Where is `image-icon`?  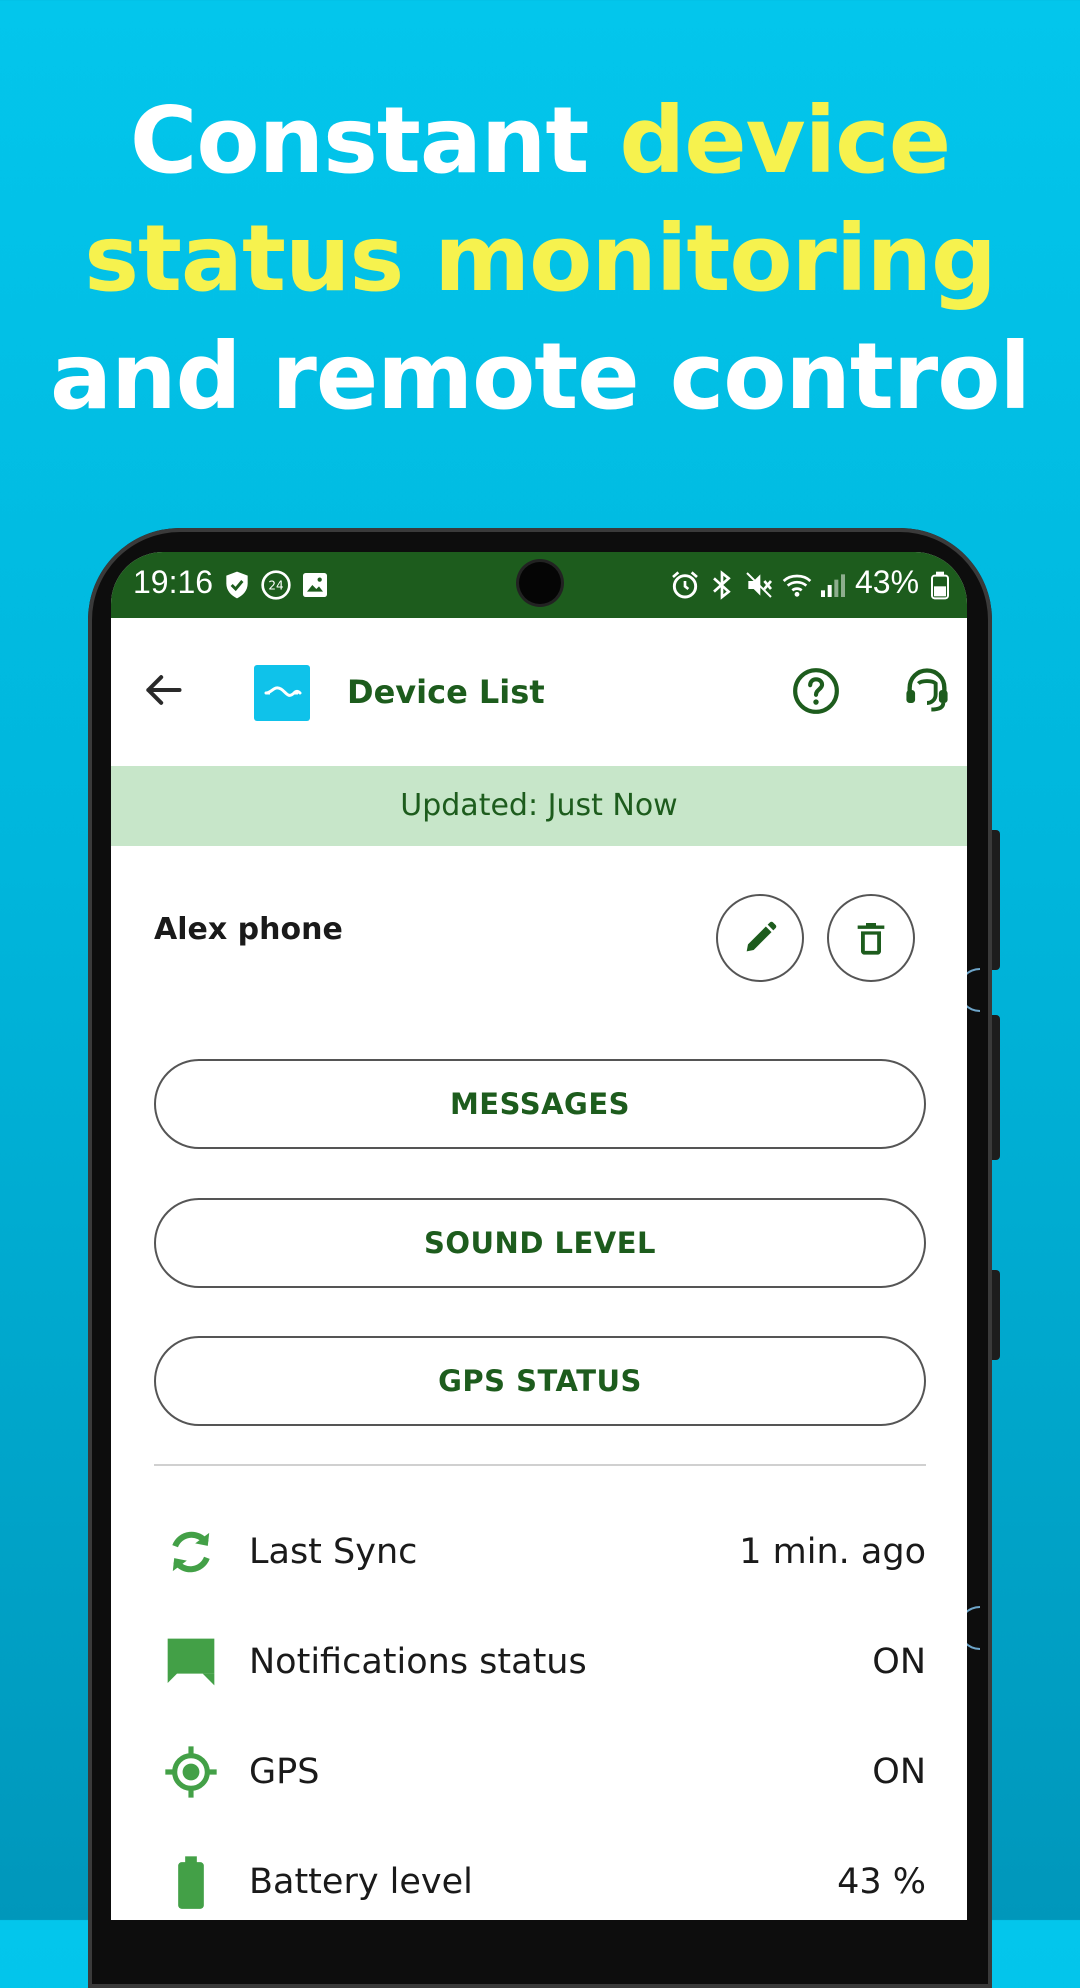
image-icon is located at coordinates (315, 585).